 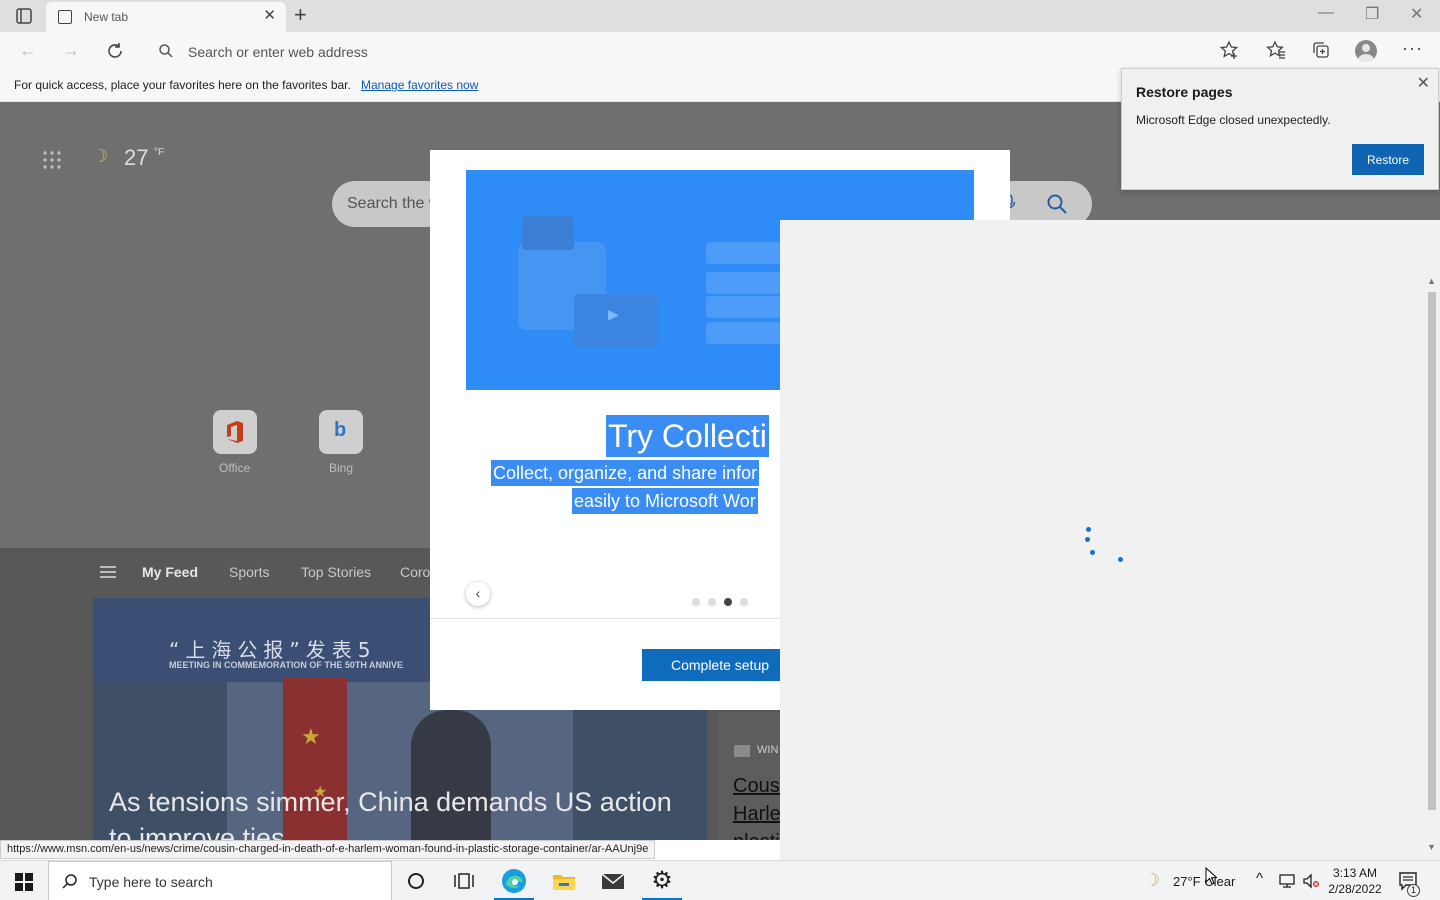 I want to click on close-window-icon: ✕, so click(x=1416, y=14).